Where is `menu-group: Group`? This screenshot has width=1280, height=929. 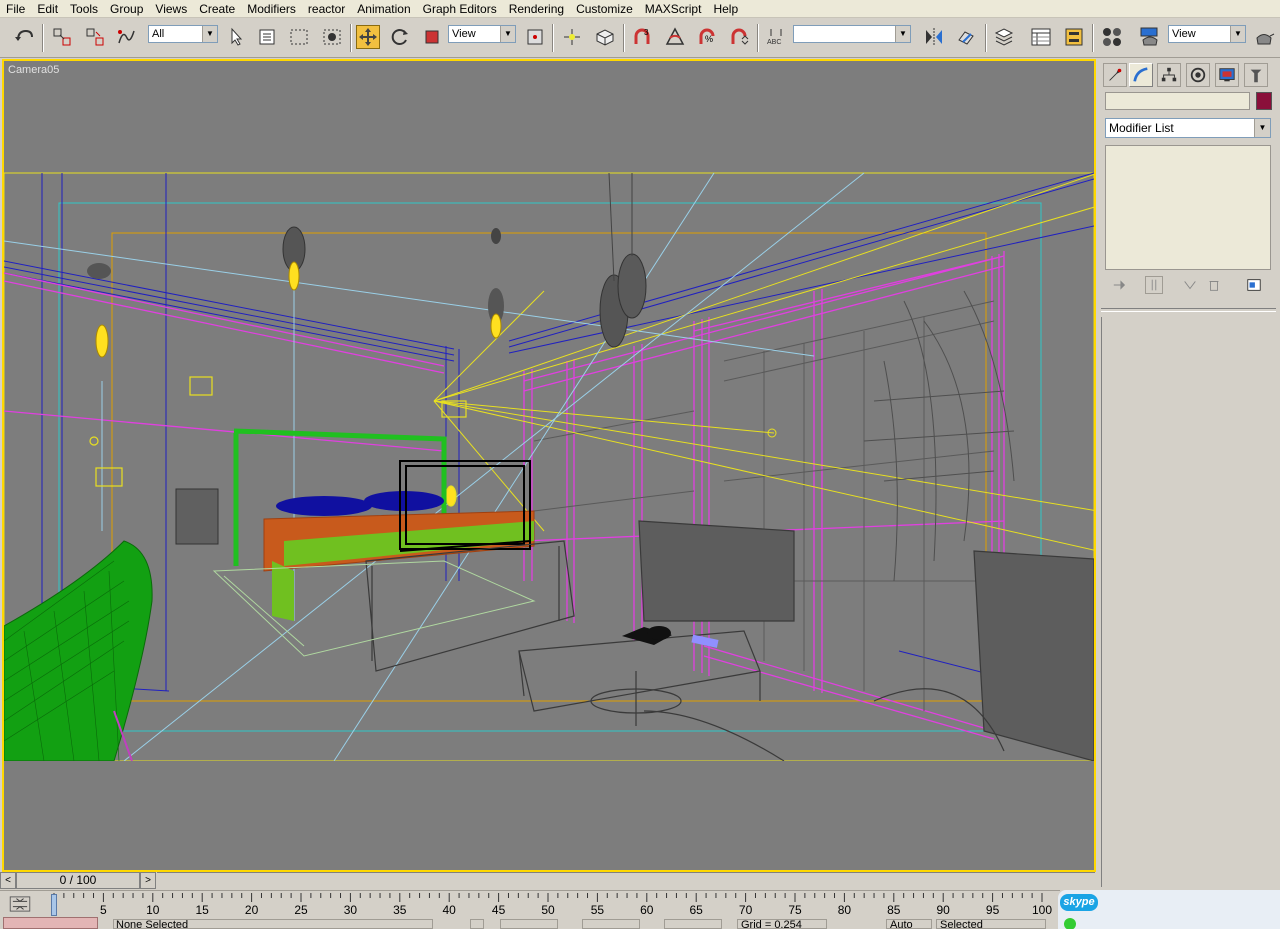 menu-group: Group is located at coordinates (126, 9).